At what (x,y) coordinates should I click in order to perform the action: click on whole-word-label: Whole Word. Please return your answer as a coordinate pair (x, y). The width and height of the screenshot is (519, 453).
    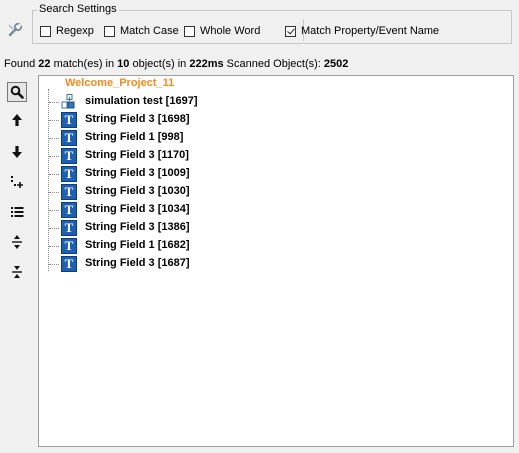
    Looking at the image, I should click on (230, 31).